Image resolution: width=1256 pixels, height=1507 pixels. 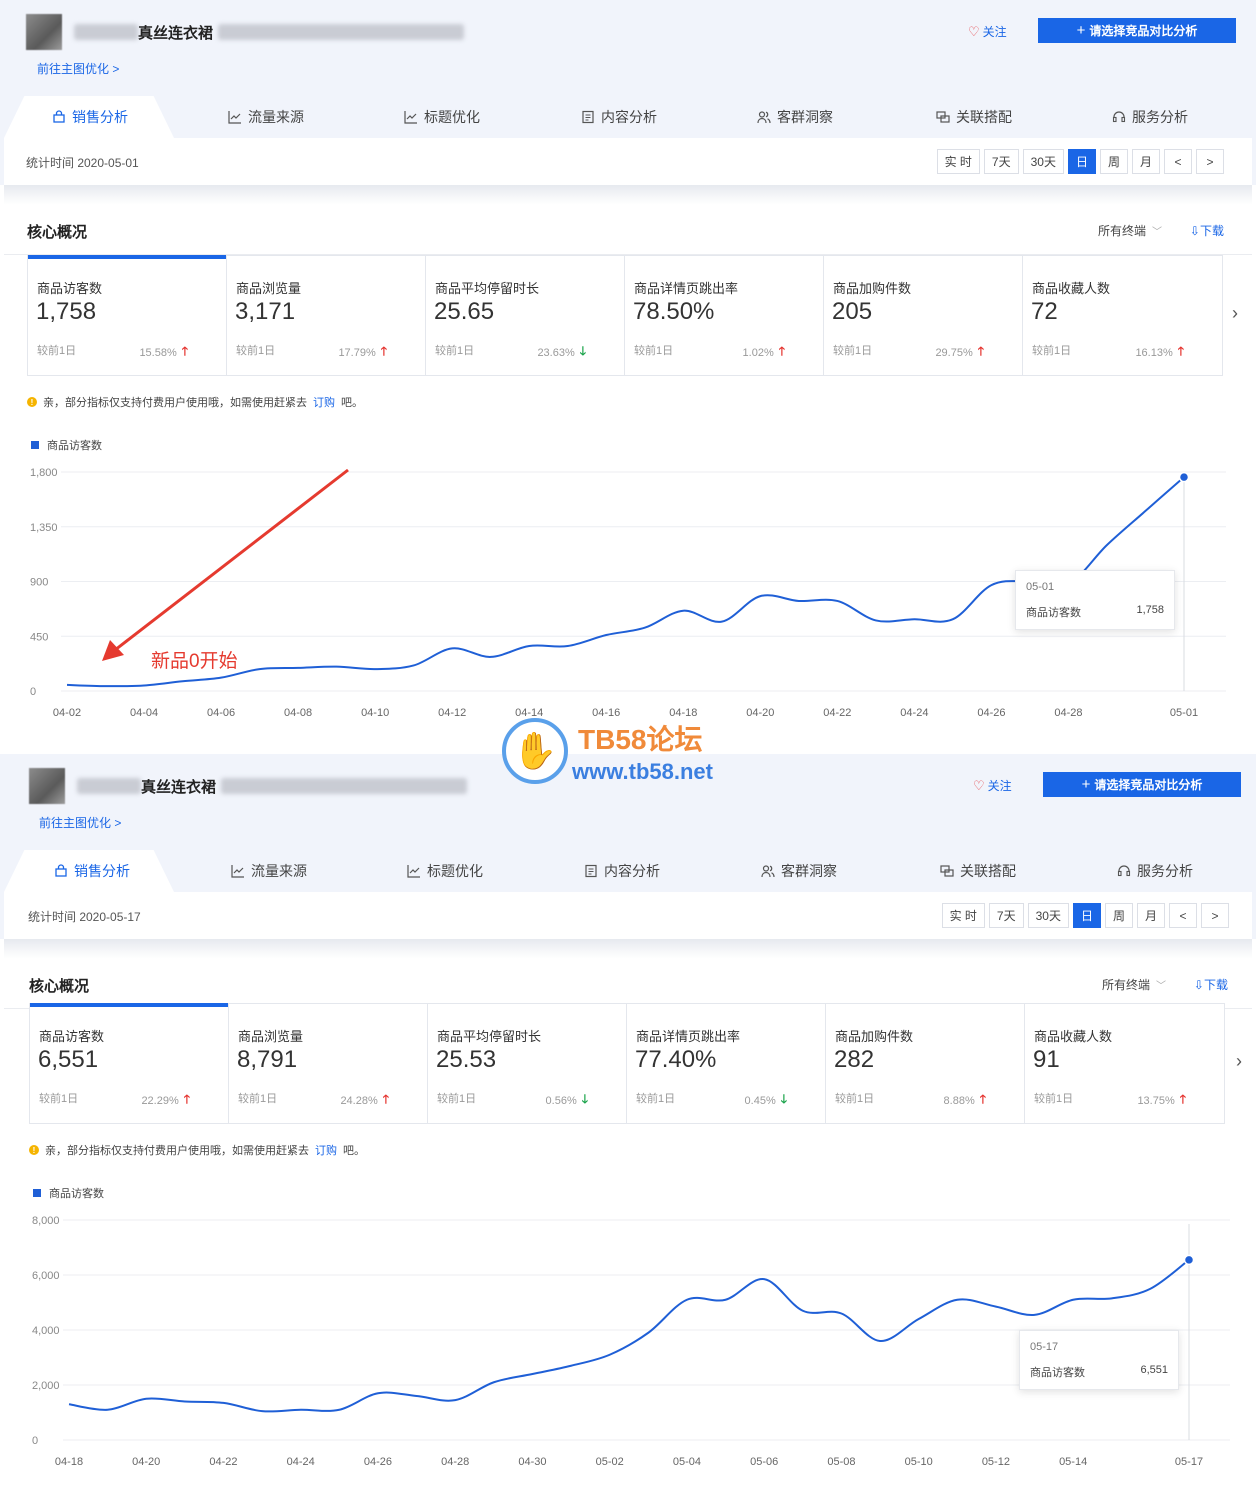 What do you see at coordinates (46, 1221) in the screenshot?
I see `y-tick-label: 8,000` at bounding box center [46, 1221].